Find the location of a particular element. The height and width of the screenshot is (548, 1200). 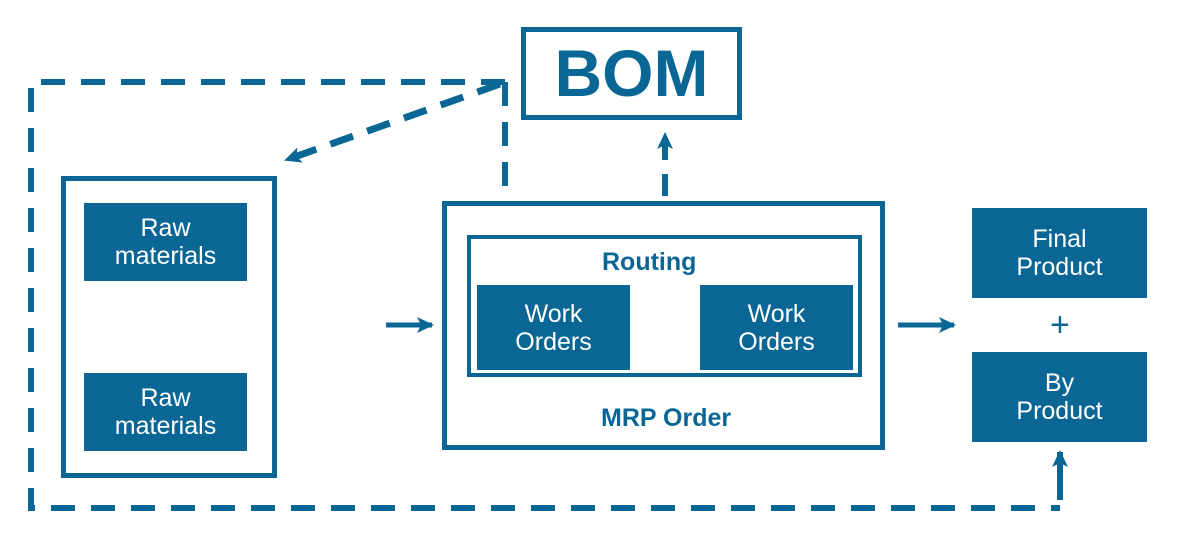

raw-materials-box-1: Raw materials is located at coordinates (165, 242).